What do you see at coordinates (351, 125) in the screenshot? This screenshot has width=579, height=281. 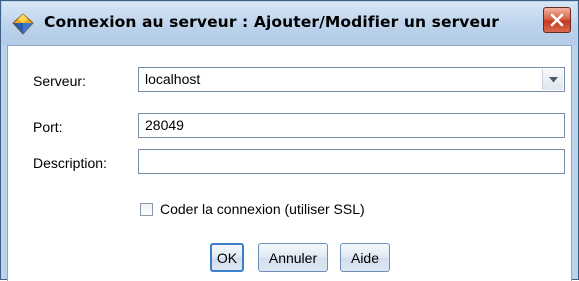 I see `port-input: 28049` at bounding box center [351, 125].